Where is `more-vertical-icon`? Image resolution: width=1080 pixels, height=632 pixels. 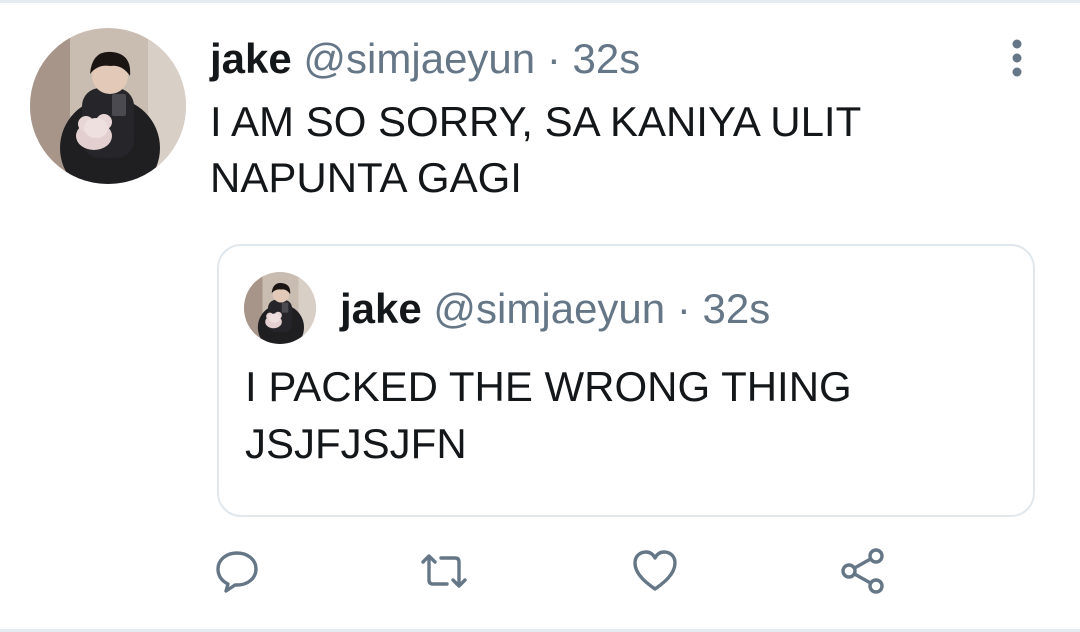
more-vertical-icon is located at coordinates (1017, 58).